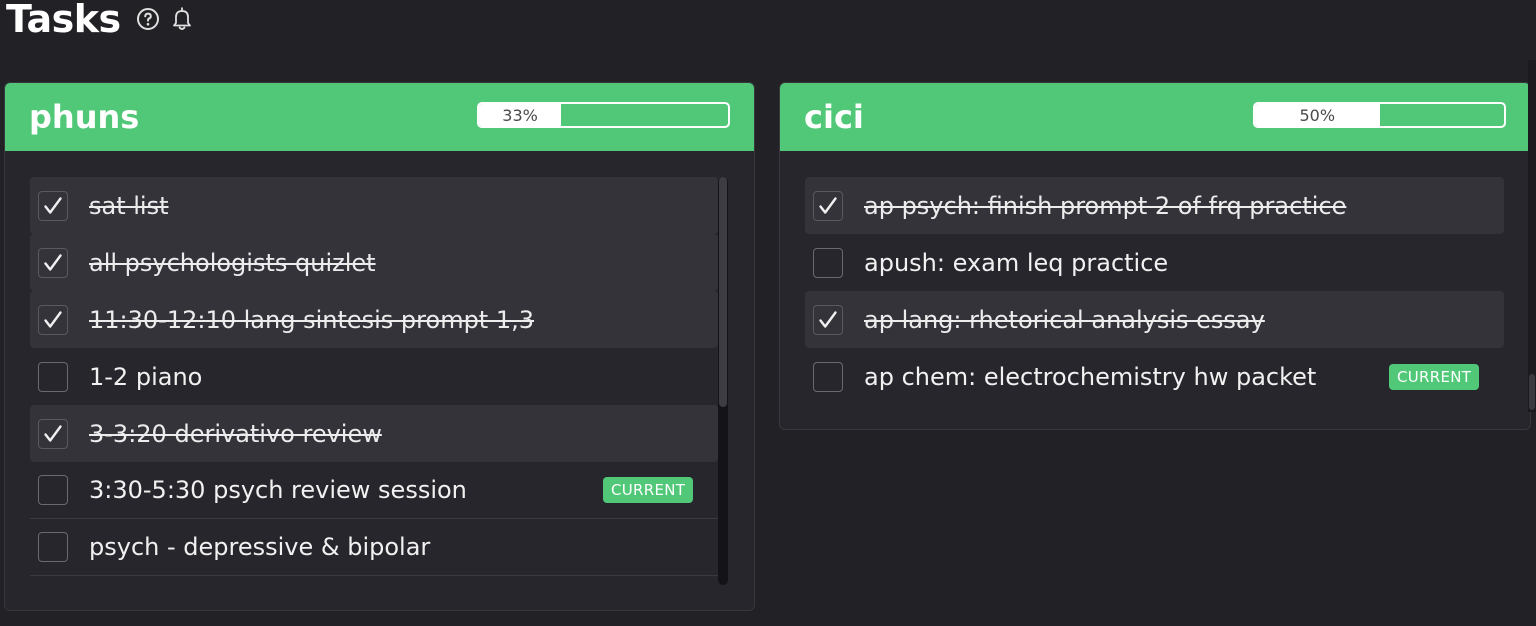  I want to click on page-scrollbar, so click(1532, 236).